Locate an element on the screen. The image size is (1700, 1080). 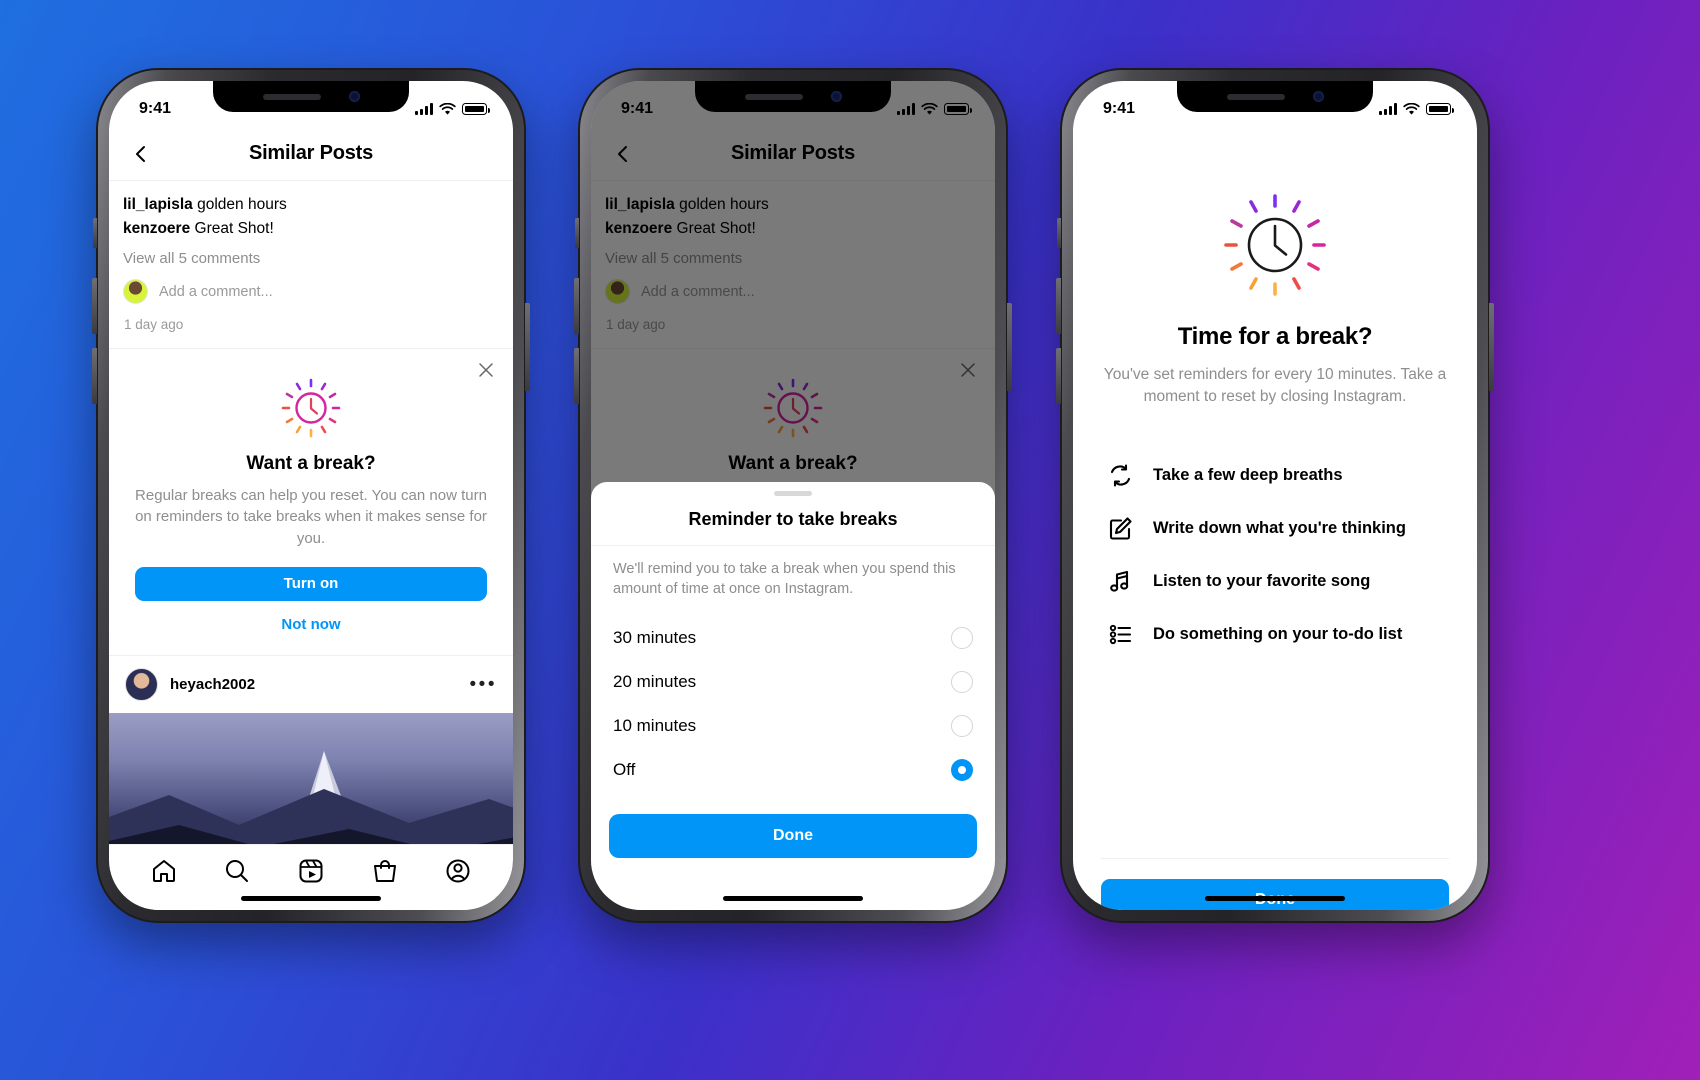
tip-label: Listen to your favorite song is located at coordinates (1262, 580).